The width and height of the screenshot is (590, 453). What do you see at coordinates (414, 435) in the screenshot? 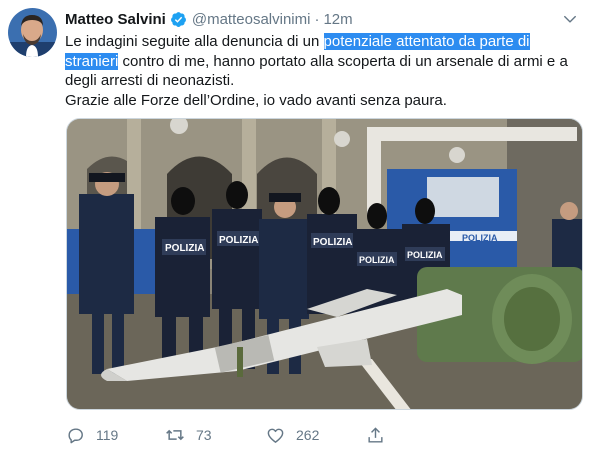
I see `share-button` at bounding box center [414, 435].